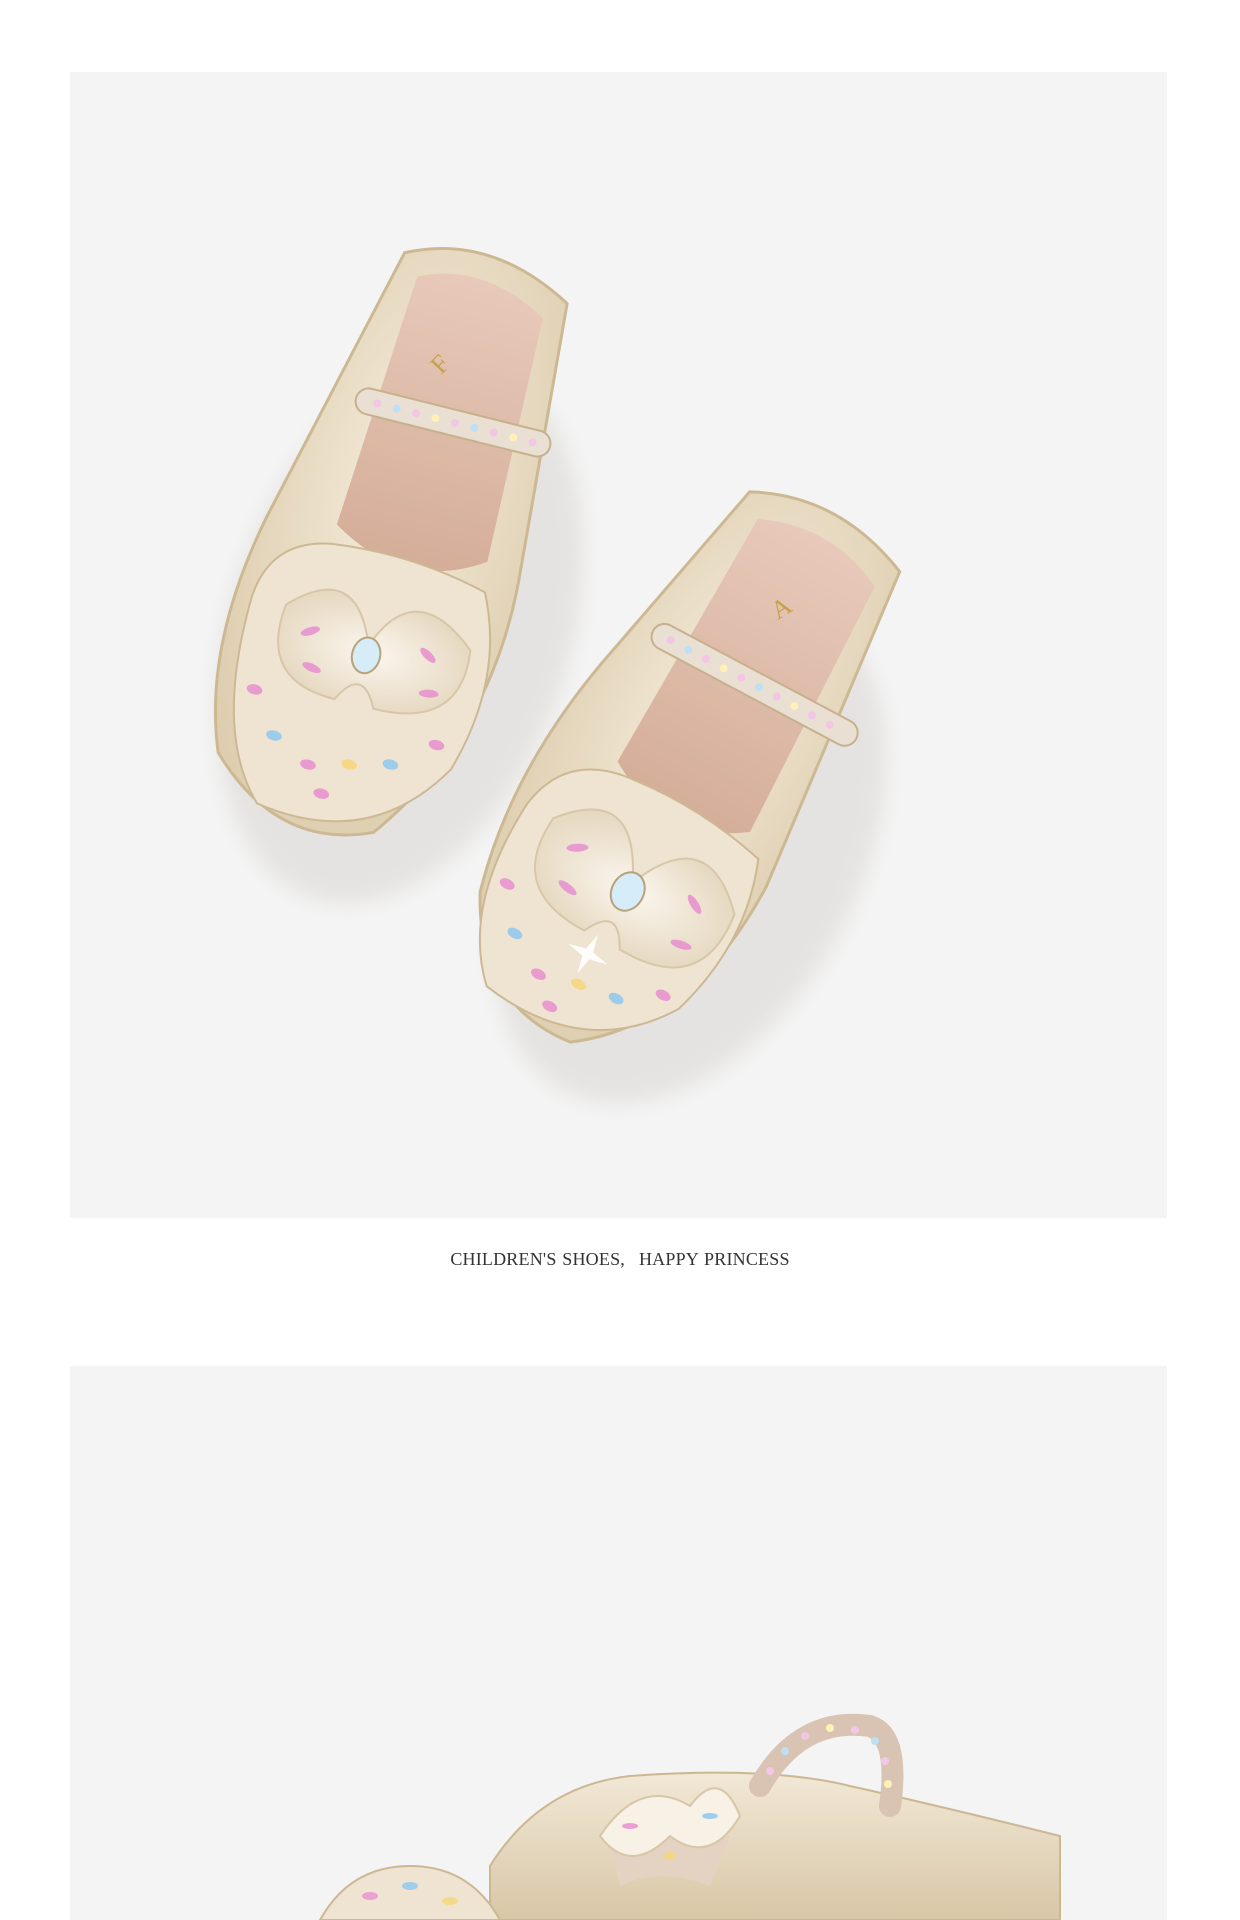 This screenshot has height=1920, width=1240. What do you see at coordinates (410, 1892) in the screenshot?
I see `front-shoe-partial` at bounding box center [410, 1892].